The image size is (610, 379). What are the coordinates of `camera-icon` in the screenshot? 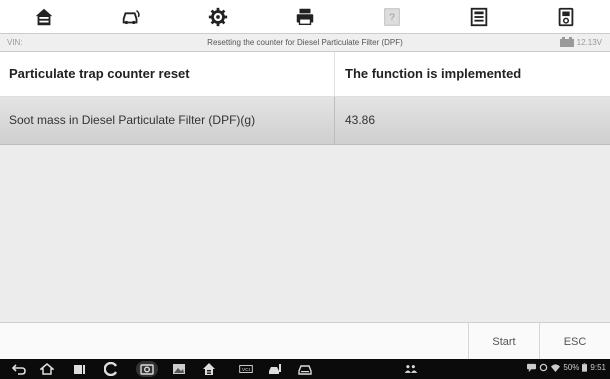 It's located at (147, 369).